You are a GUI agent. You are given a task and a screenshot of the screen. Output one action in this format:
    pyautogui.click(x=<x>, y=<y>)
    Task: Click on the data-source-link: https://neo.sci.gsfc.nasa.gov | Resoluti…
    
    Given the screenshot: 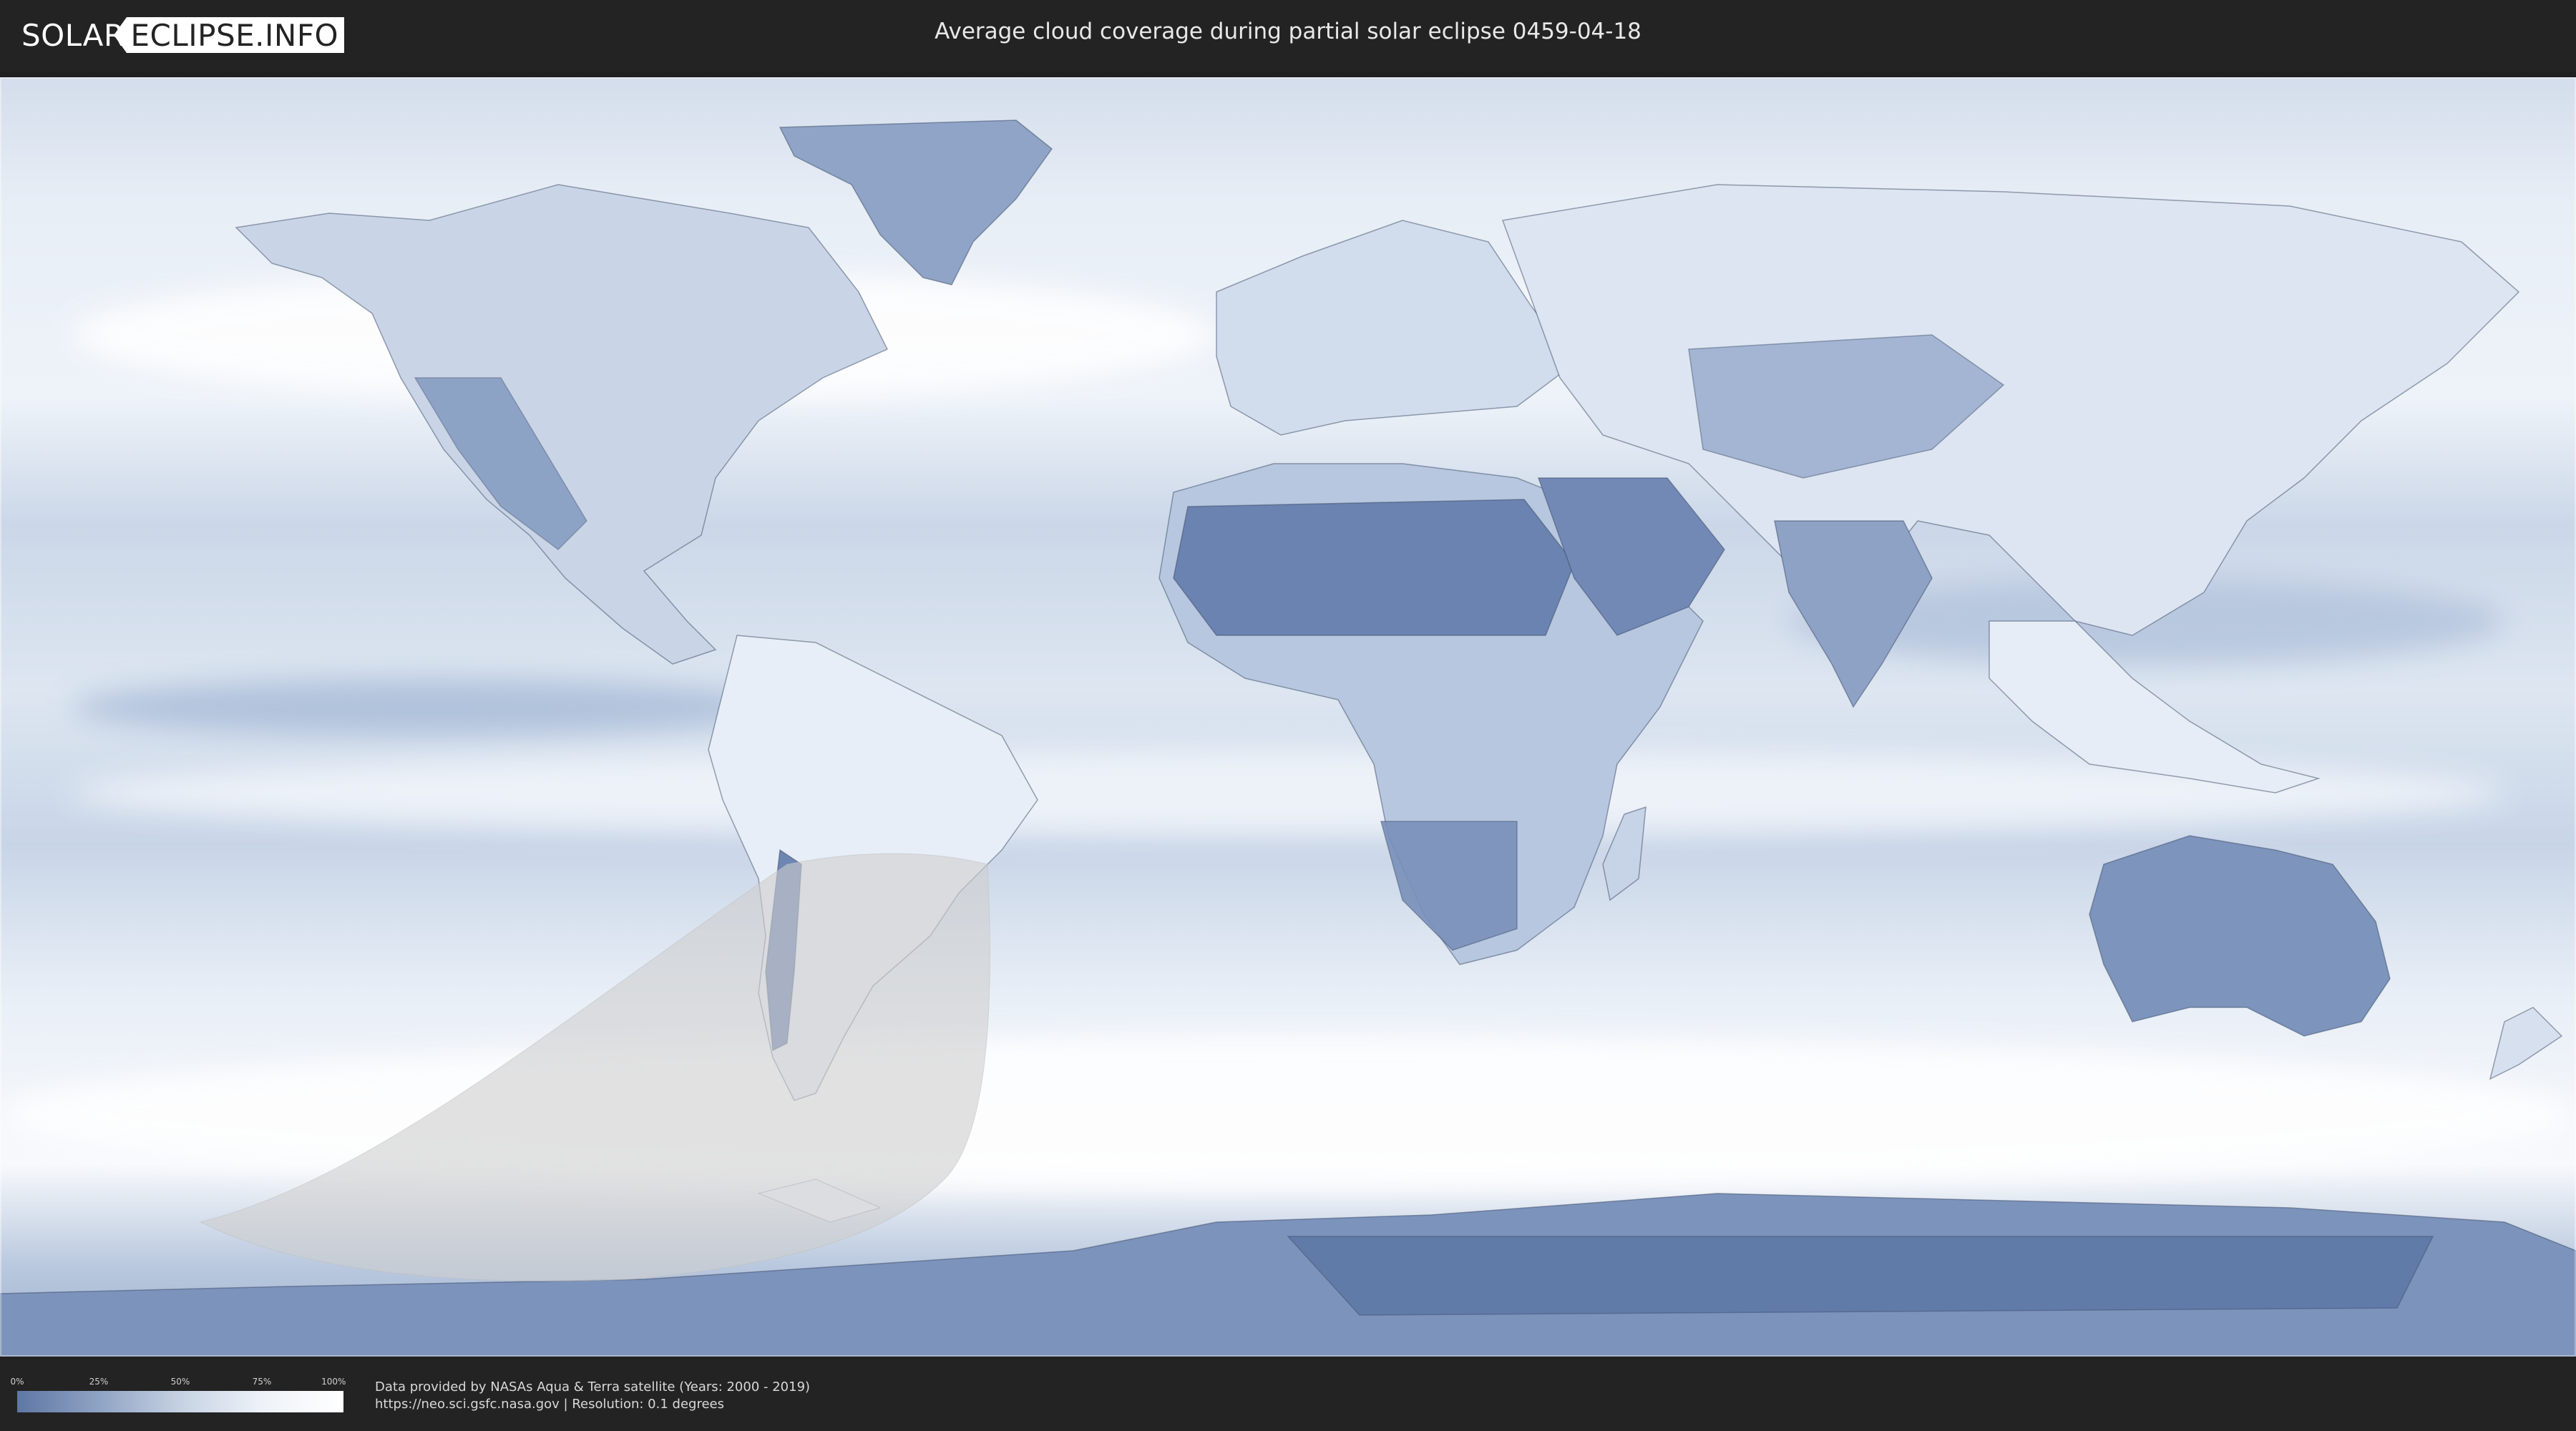 What is the action you would take?
    pyautogui.click(x=549, y=1404)
    